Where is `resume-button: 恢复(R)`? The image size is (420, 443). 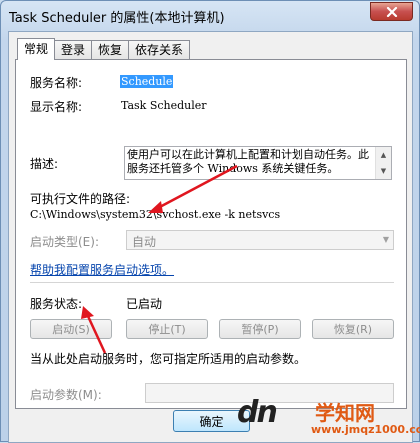
resume-button: 恢复(R) is located at coordinates (353, 329).